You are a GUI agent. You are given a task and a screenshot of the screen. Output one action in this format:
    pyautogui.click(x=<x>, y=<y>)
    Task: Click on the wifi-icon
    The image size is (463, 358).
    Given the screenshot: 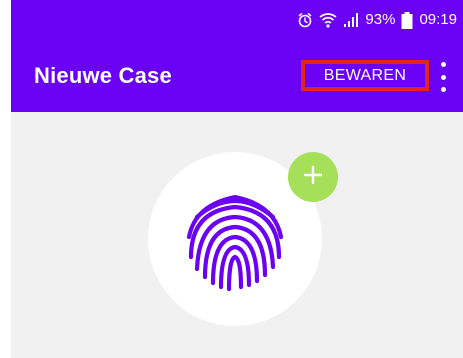 What is the action you would take?
    pyautogui.click(x=328, y=20)
    